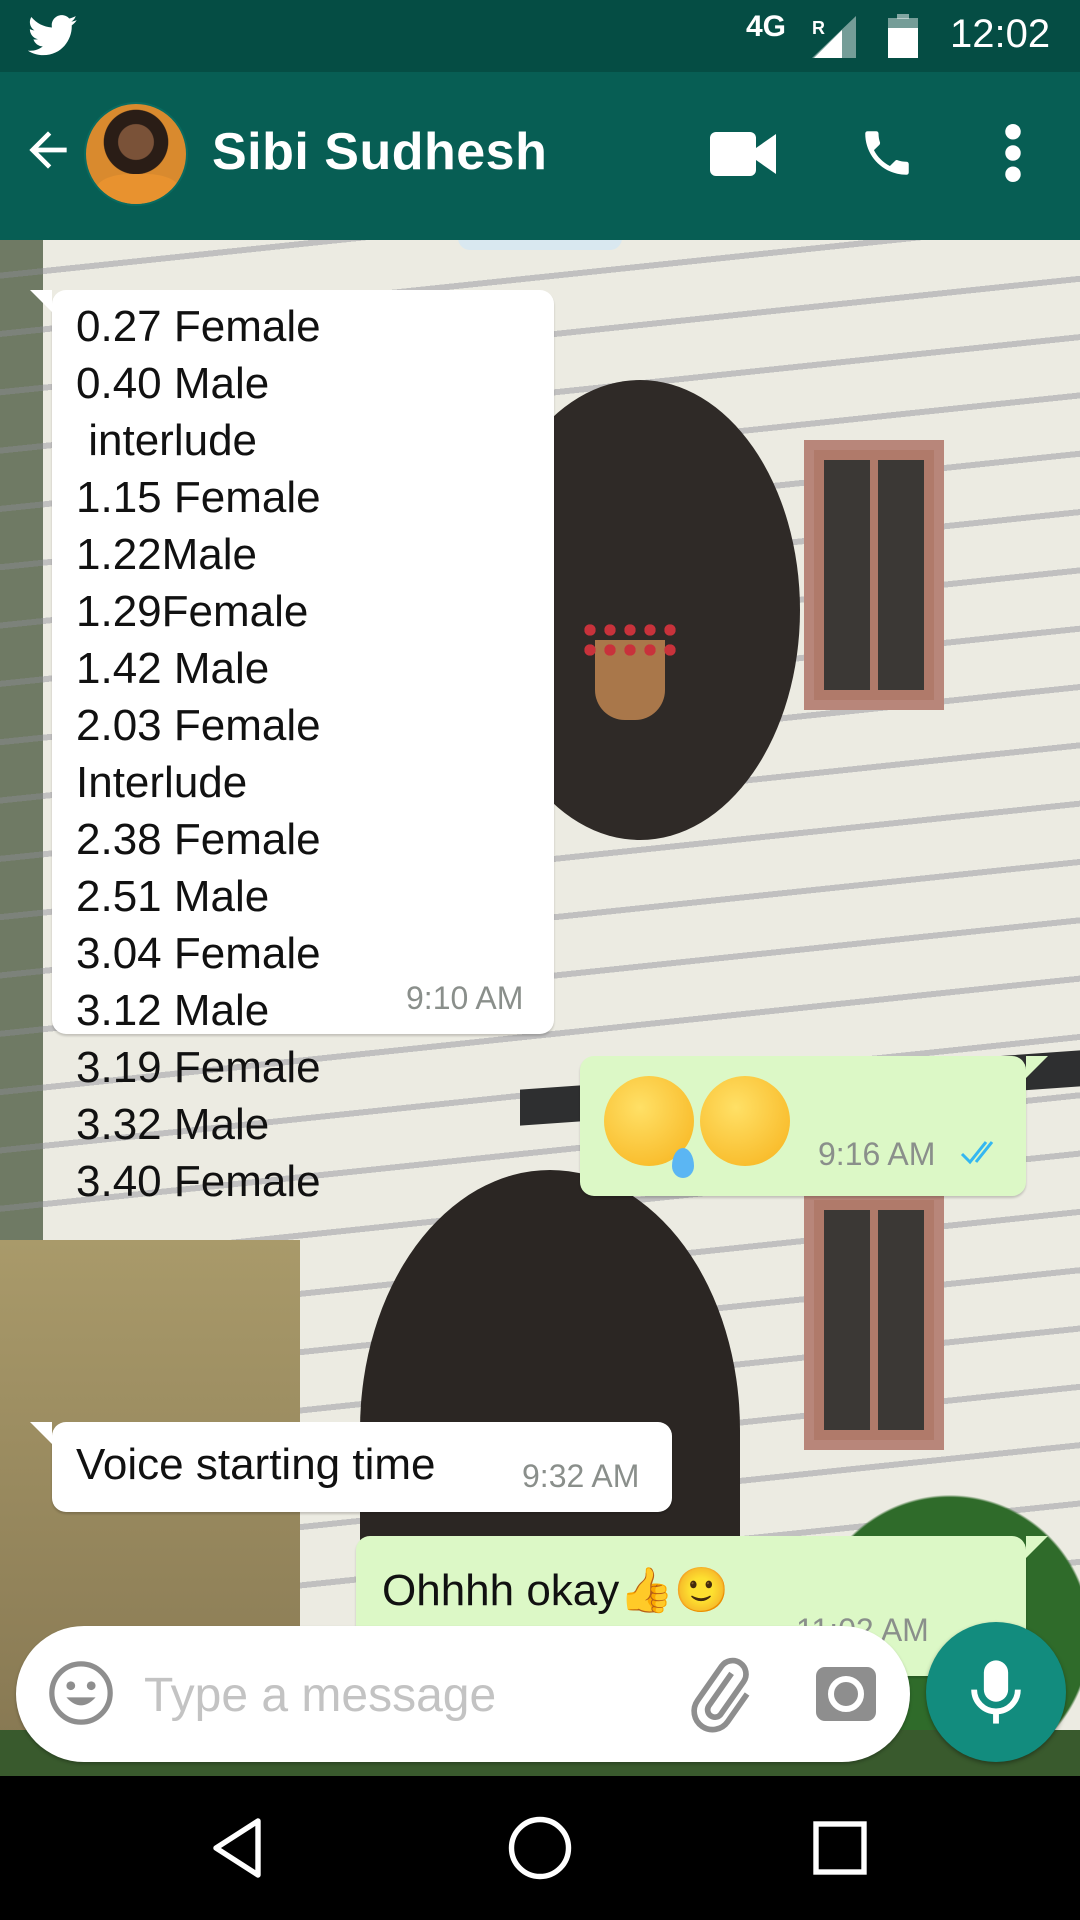 This screenshot has height=1920, width=1080. Describe the element at coordinates (465, 998) in the screenshot. I see `message-time: 9:10 AM` at that location.